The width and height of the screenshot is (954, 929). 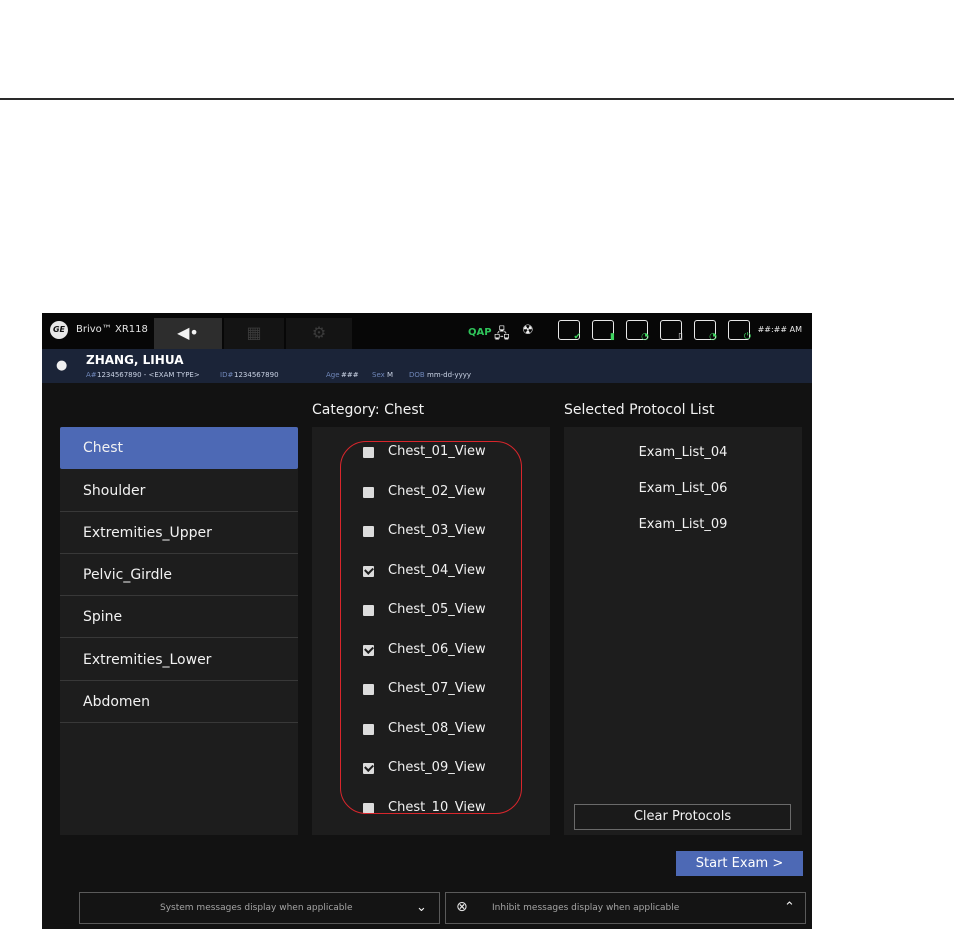 I want to click on dob-value: mm-dd-yyyy, so click(x=449, y=375).